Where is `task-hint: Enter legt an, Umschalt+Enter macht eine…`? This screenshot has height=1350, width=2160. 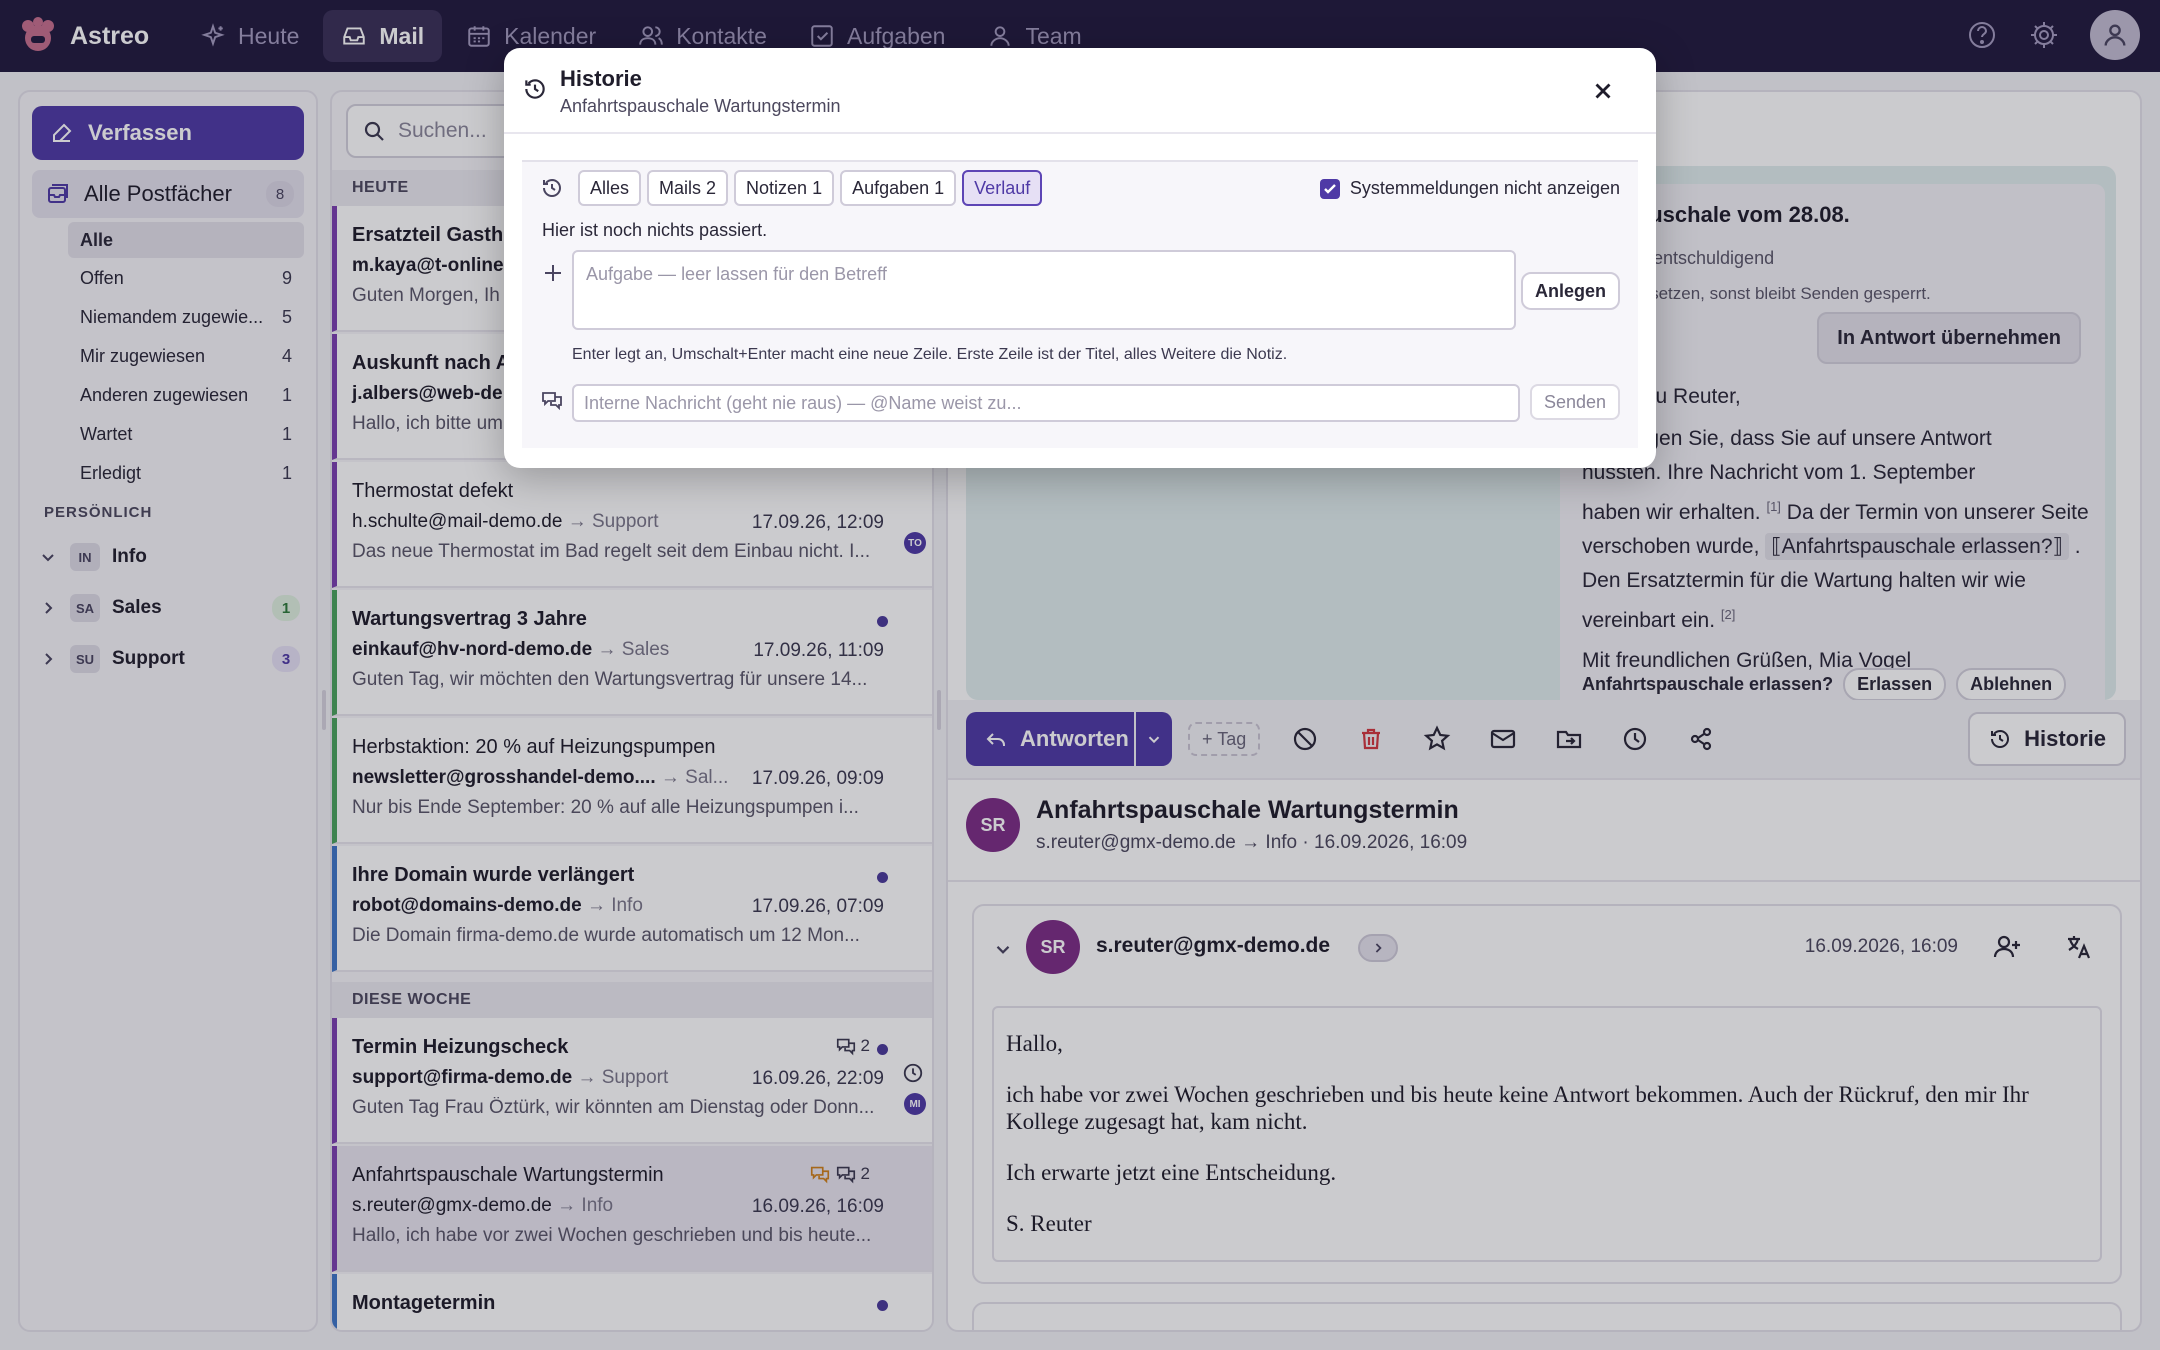
task-hint: Enter legt an, Umschalt+Enter macht eine… is located at coordinates (930, 354).